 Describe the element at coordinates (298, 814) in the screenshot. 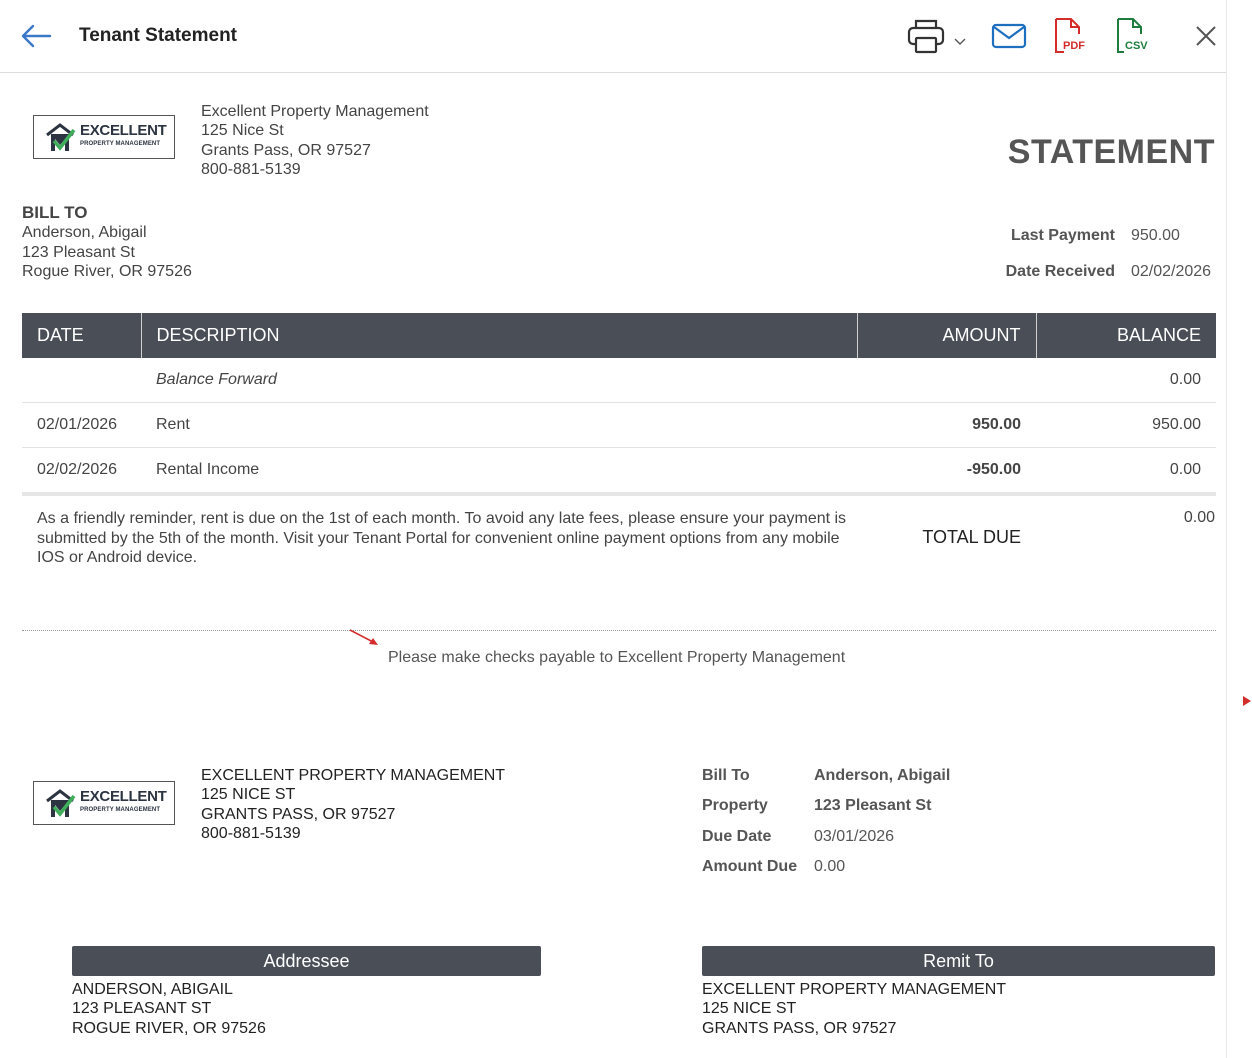

I see `stub-company-city: GRANTS PASS, OR 97527` at that location.